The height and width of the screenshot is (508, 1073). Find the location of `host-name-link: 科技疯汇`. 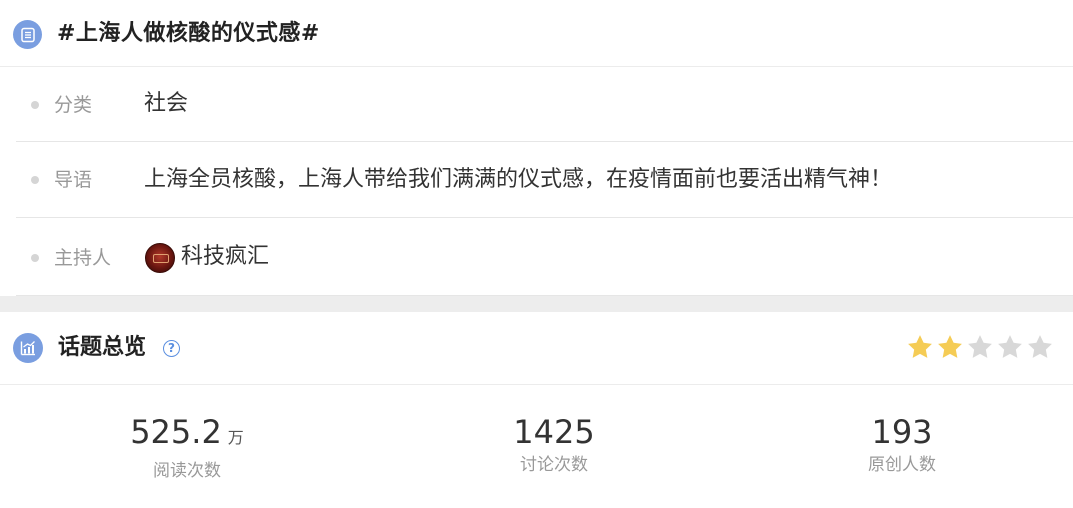

host-name-link: 科技疯汇 is located at coordinates (225, 257).